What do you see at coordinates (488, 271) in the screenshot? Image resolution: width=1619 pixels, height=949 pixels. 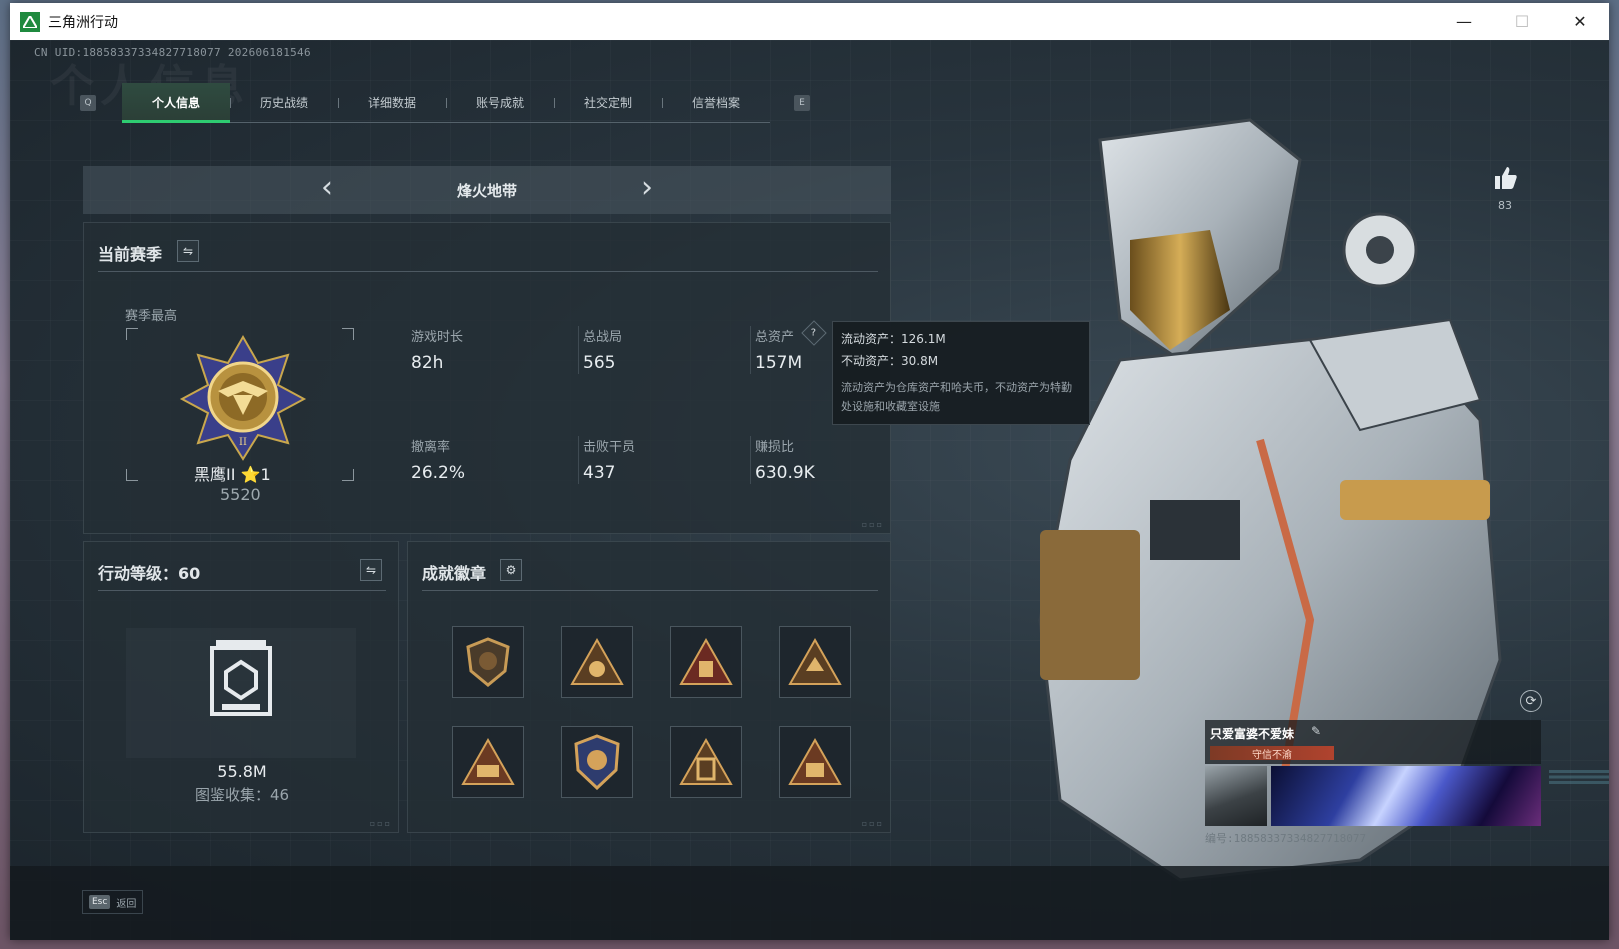 I see `season-divider` at bounding box center [488, 271].